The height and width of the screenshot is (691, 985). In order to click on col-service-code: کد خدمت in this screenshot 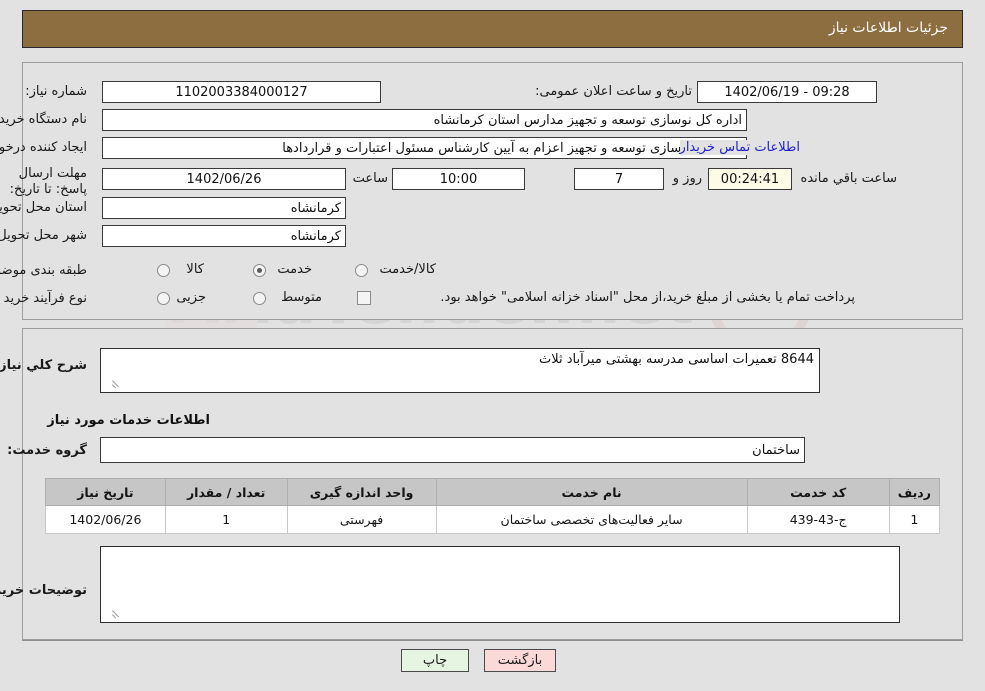, I will do `click(818, 492)`.